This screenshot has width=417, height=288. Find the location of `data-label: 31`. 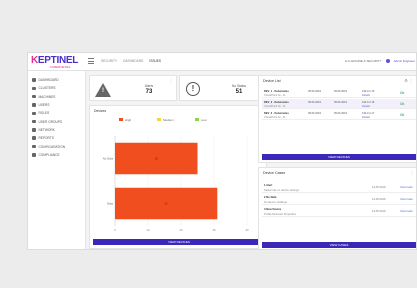

data-label: 31 is located at coordinates (166, 204).